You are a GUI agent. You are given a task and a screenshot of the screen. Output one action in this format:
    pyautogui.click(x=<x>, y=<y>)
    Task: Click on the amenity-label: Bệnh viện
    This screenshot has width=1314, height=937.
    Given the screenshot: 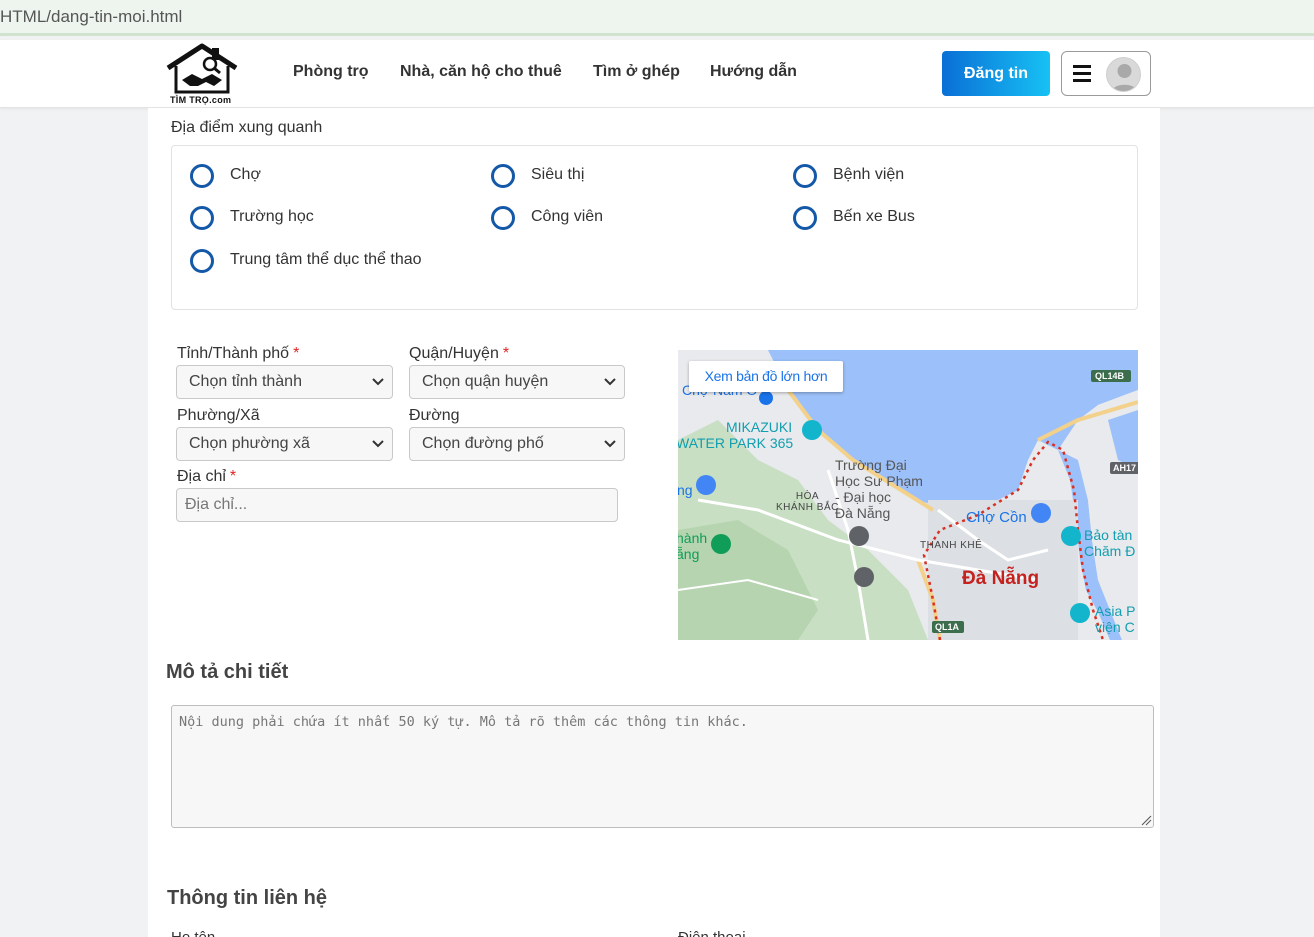 What is the action you would take?
    pyautogui.click(x=869, y=174)
    